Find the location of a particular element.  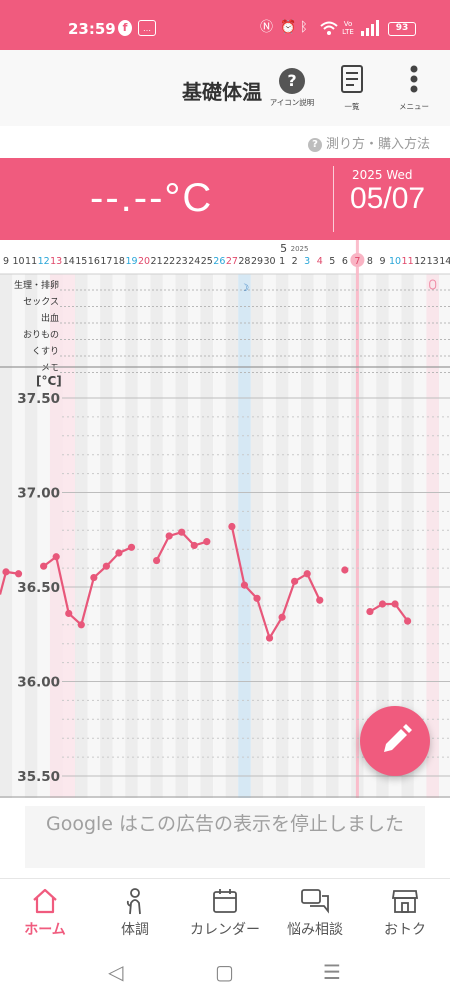

bluetooth-icon: ᛒ is located at coordinates (304, 27).